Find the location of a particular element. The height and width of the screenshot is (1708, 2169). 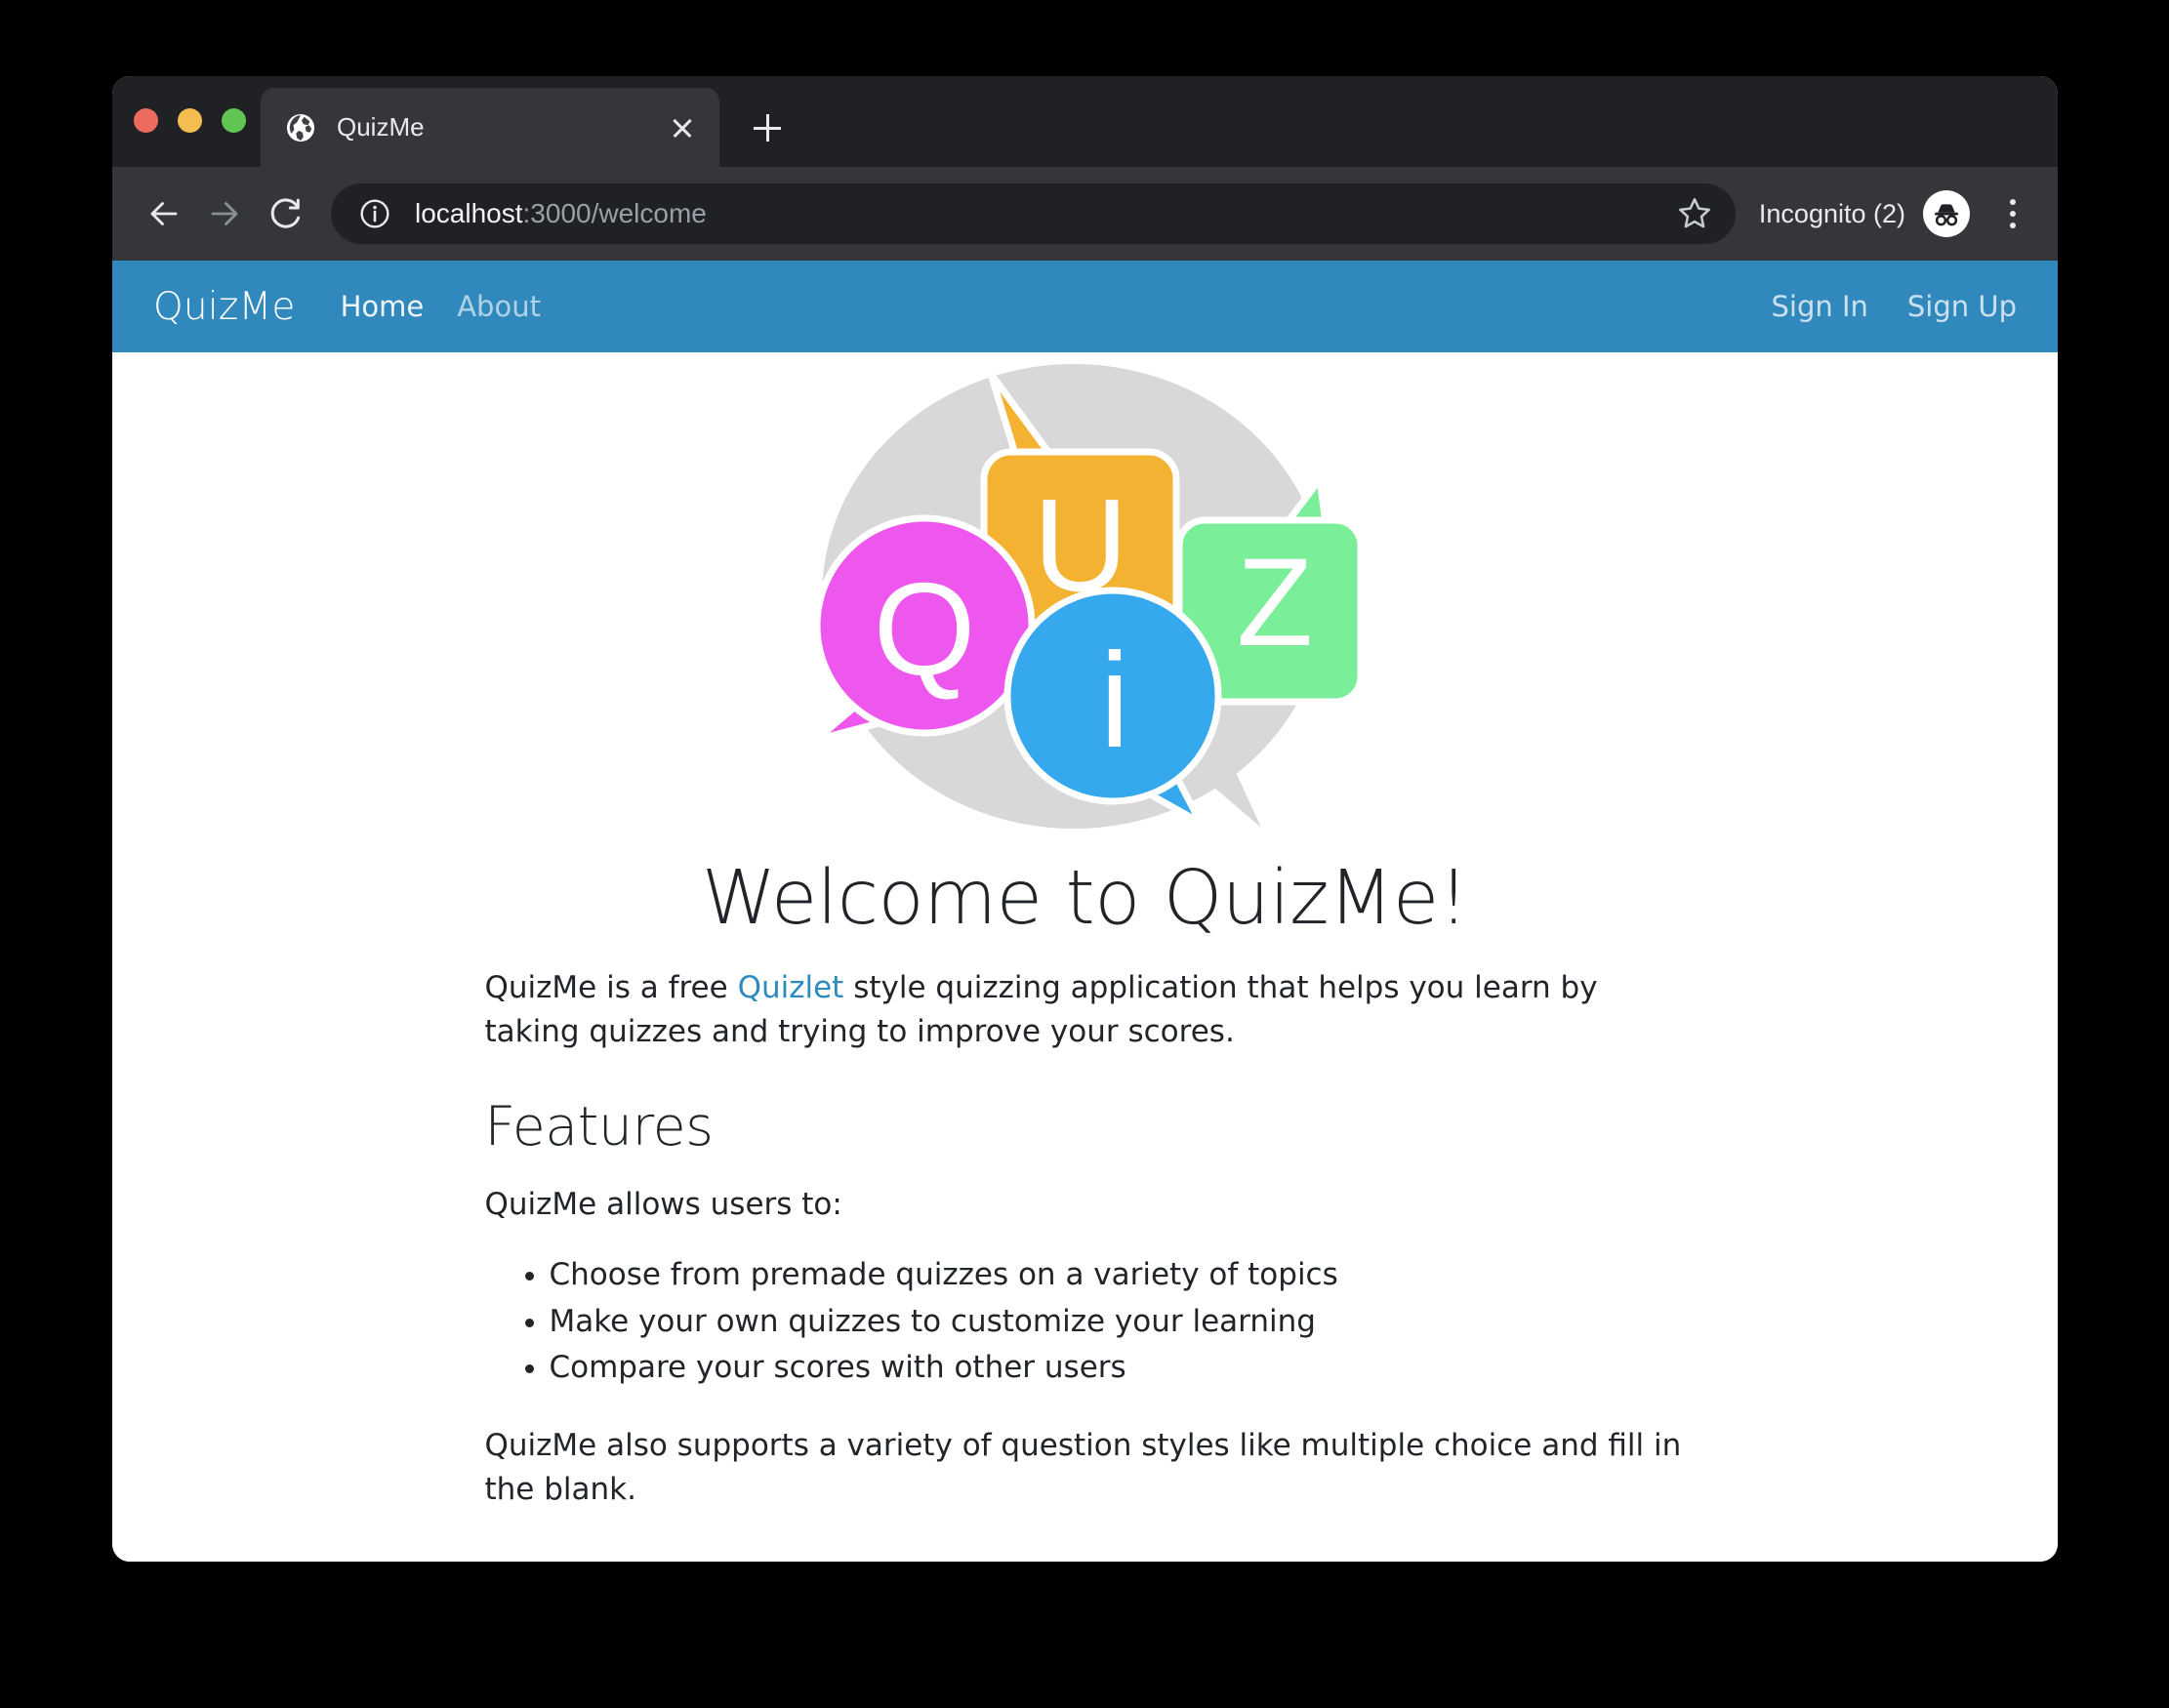

quizme-logo: U Z Q i is located at coordinates (1088, 596).